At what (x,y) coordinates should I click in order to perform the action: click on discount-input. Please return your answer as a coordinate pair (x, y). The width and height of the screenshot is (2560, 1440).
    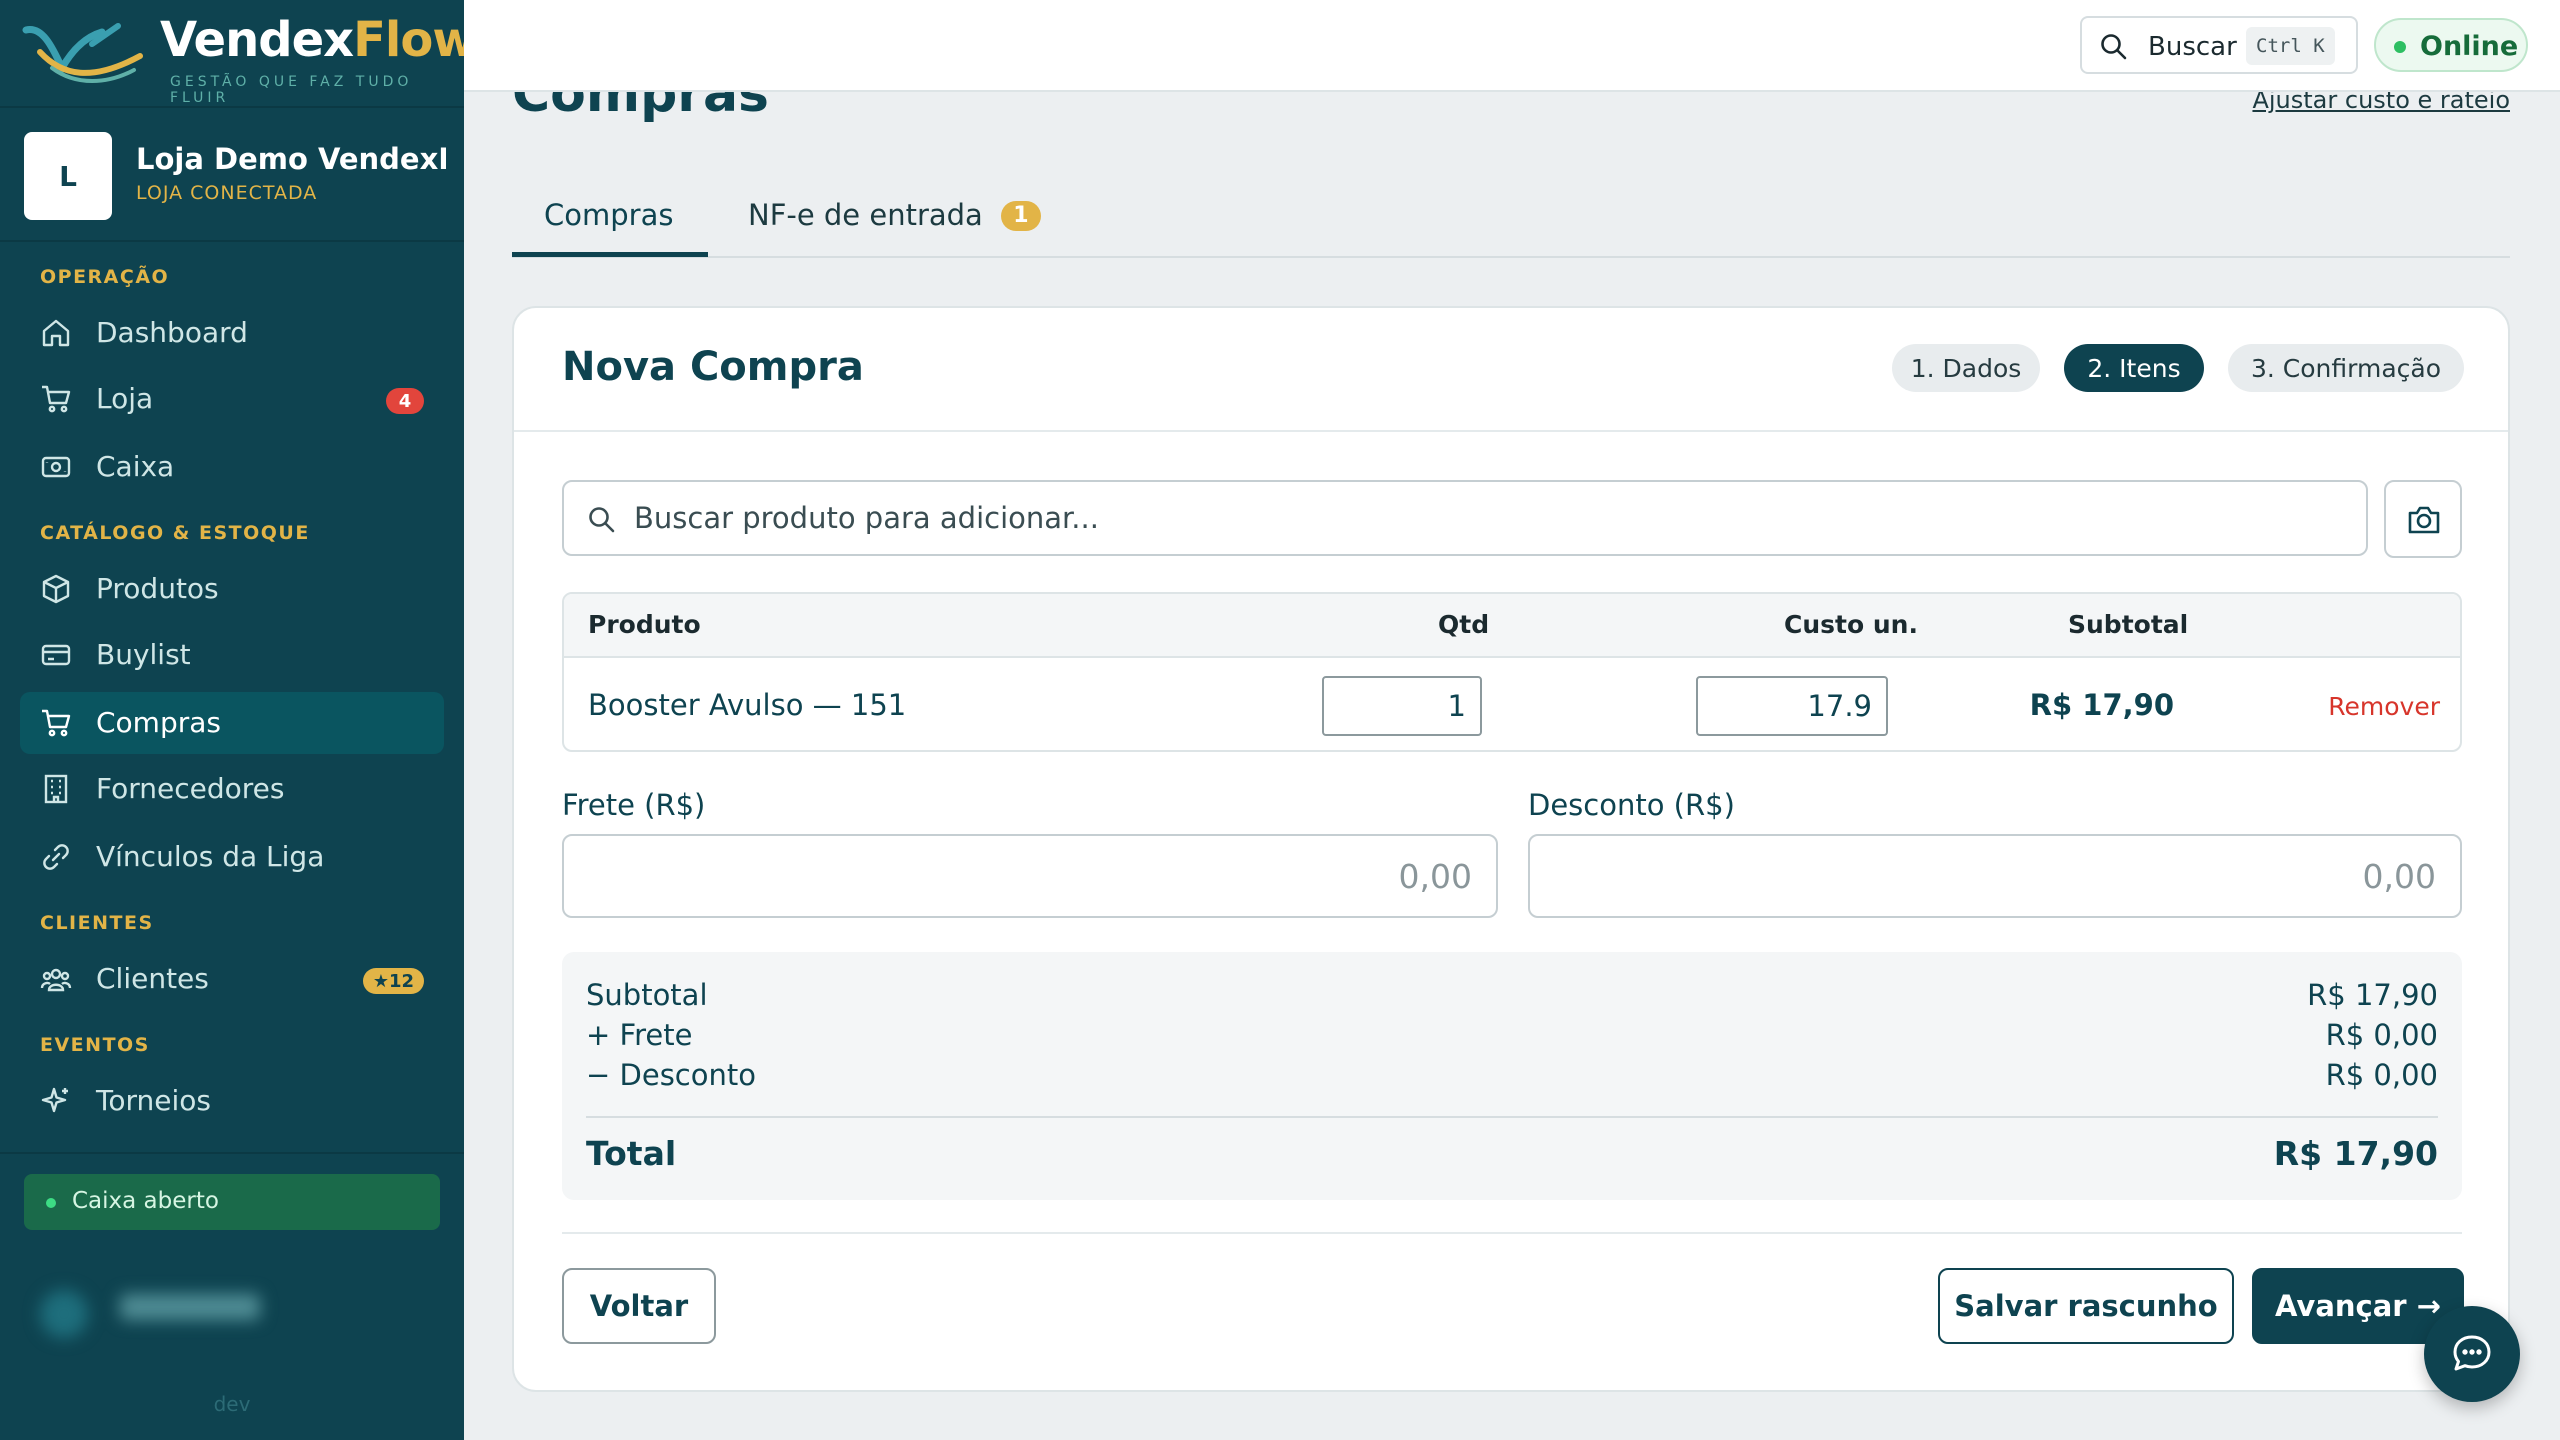
    Looking at the image, I should click on (1995, 876).